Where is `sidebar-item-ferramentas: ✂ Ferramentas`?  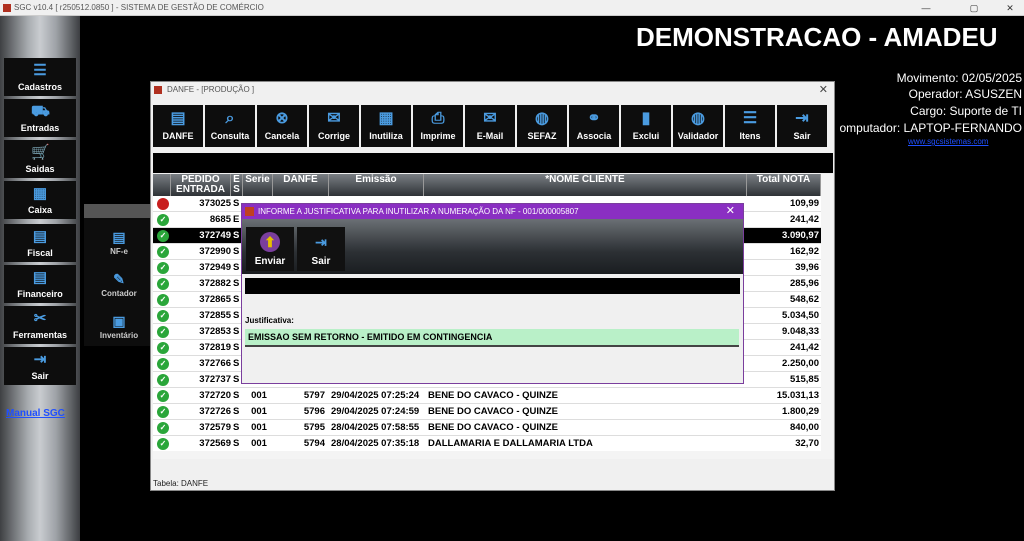 sidebar-item-ferramentas: ✂ Ferramentas is located at coordinates (40, 325).